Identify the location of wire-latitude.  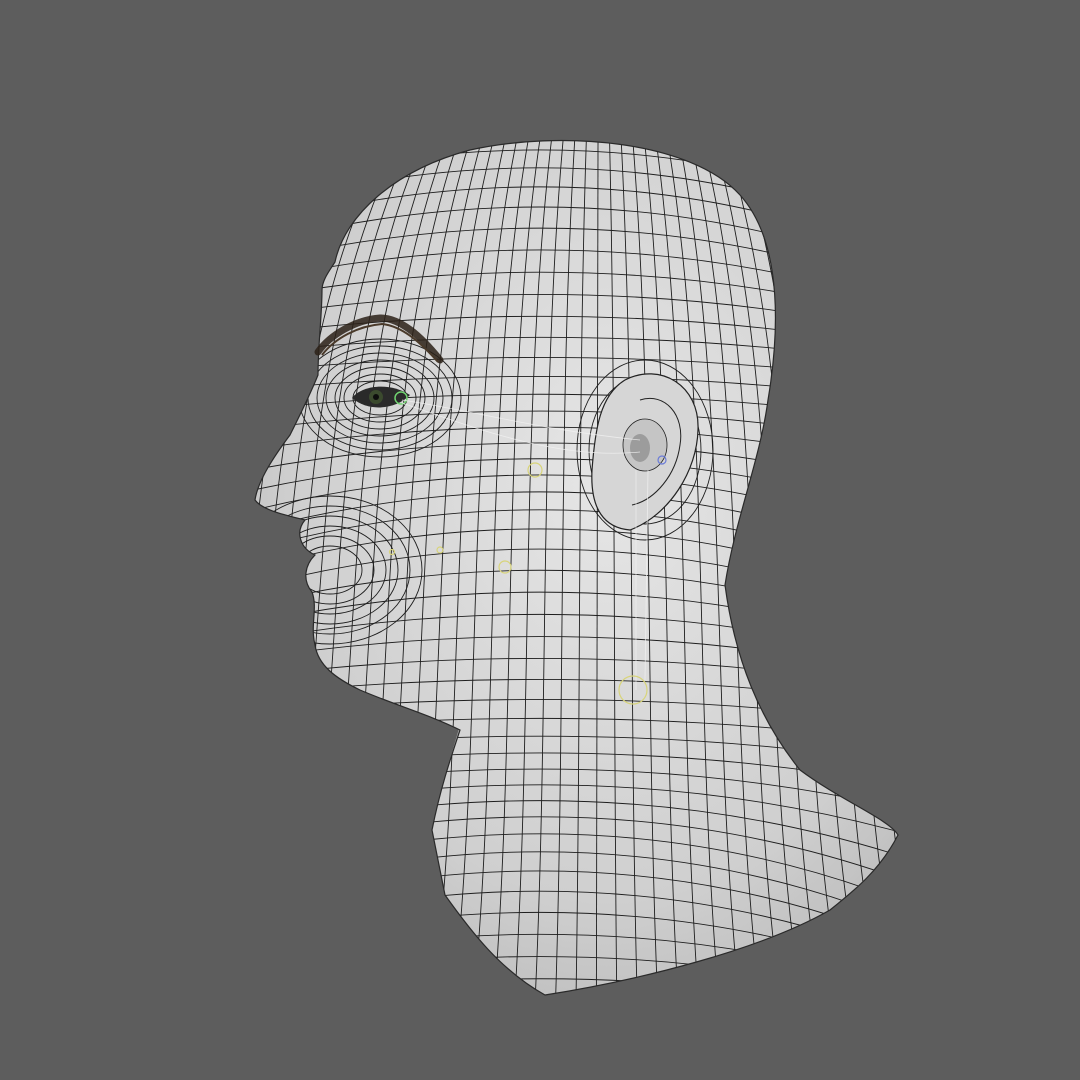
(580, 1019).